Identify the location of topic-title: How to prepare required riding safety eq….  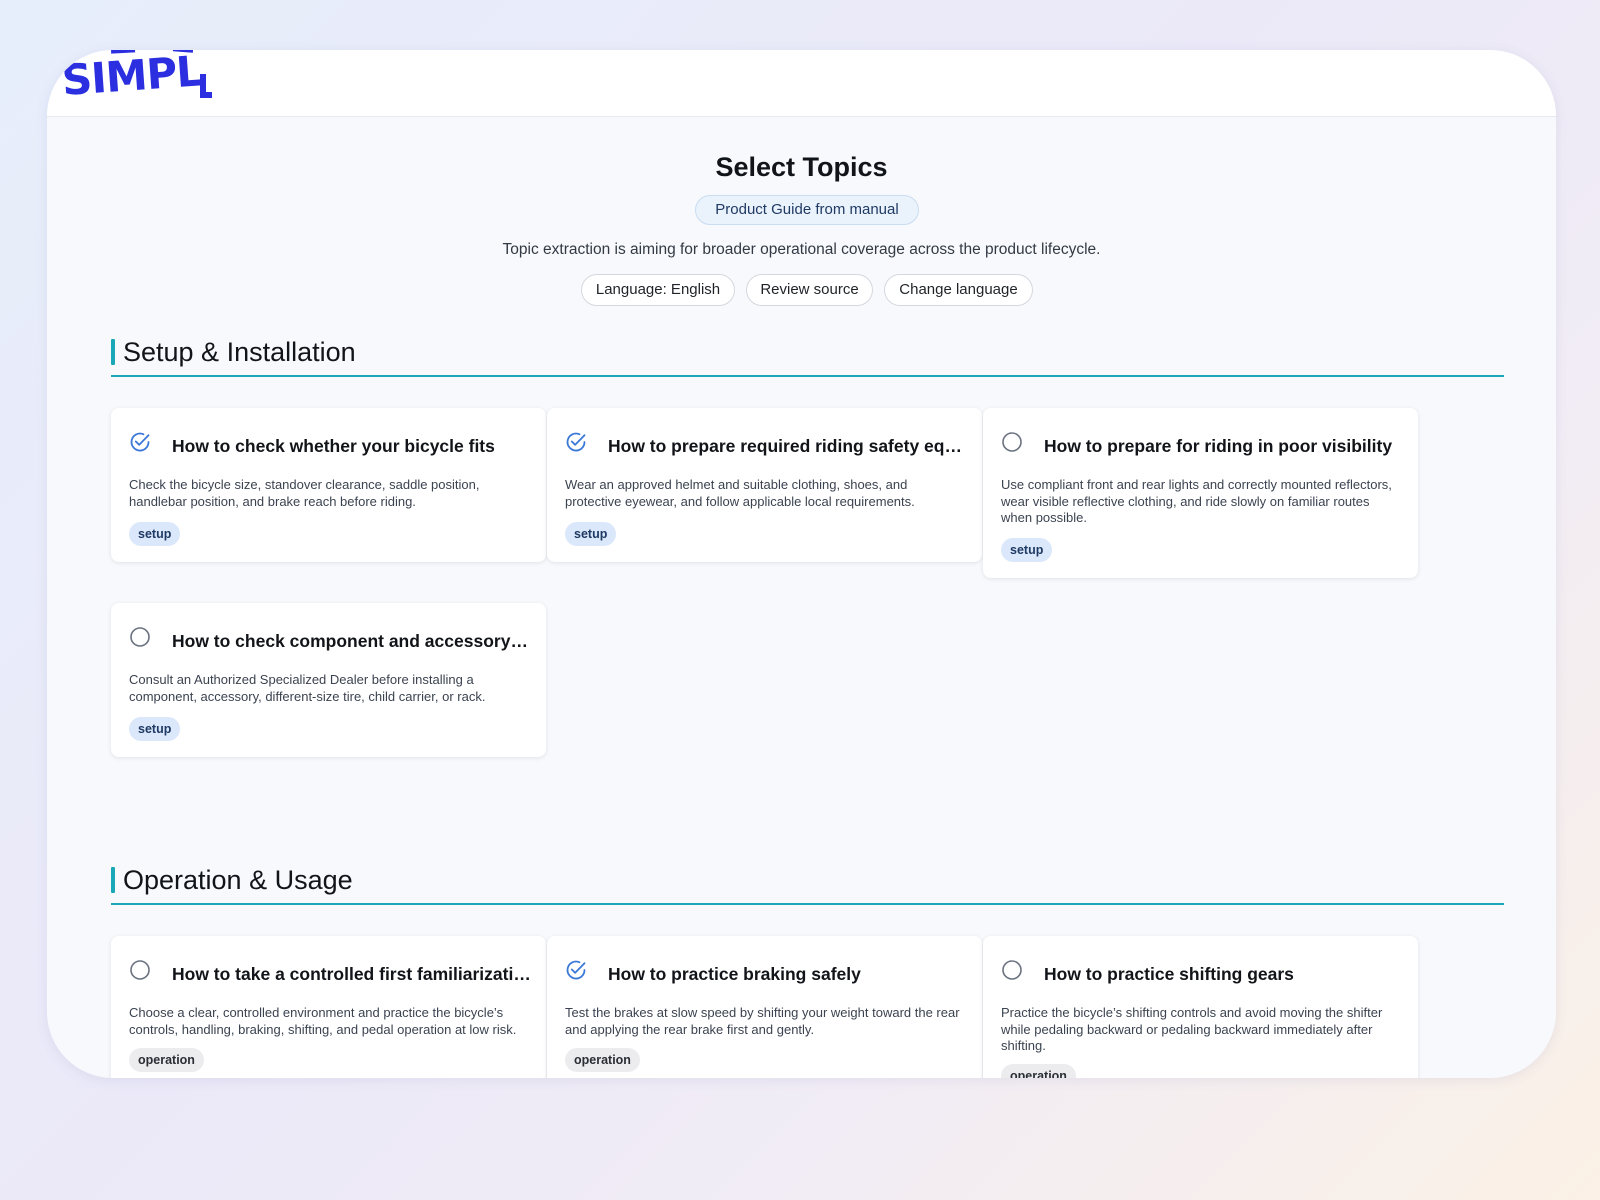
(788, 446).